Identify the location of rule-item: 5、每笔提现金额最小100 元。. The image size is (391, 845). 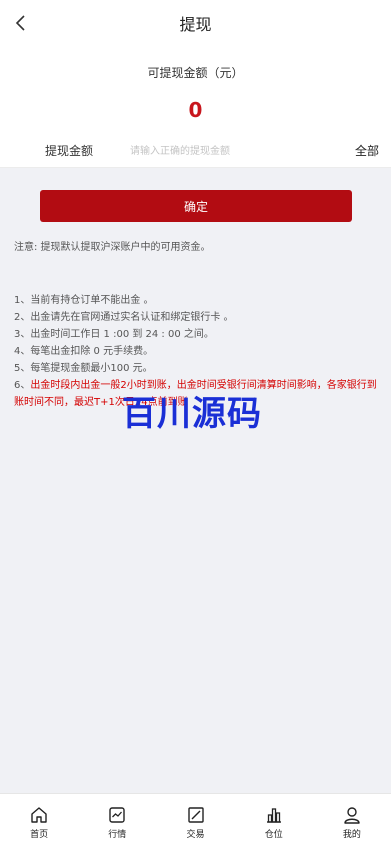
(83, 368).